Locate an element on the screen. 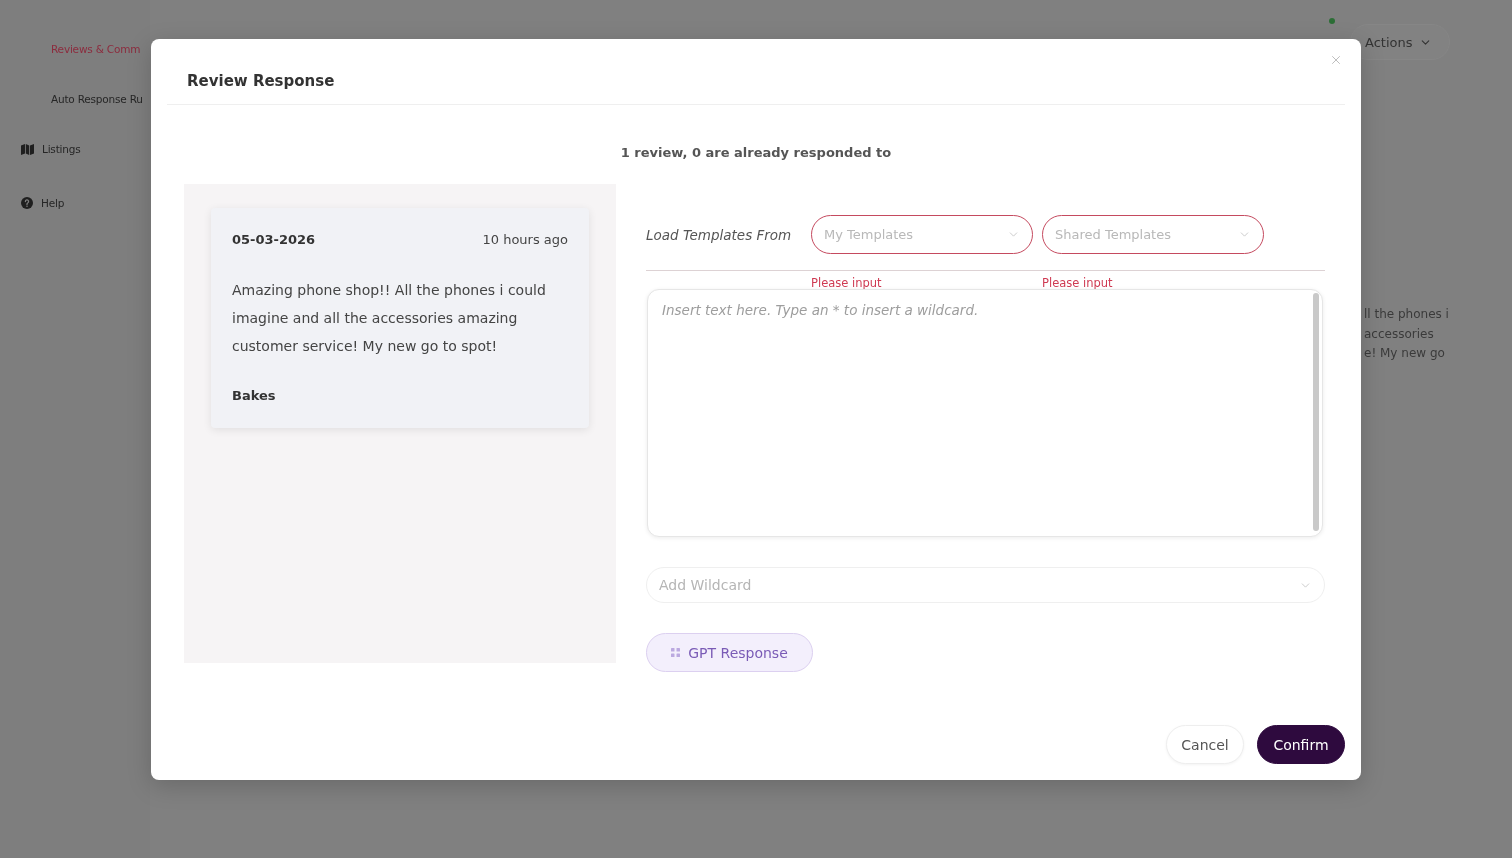 The image size is (1512, 858). map-icon is located at coordinates (27, 149).